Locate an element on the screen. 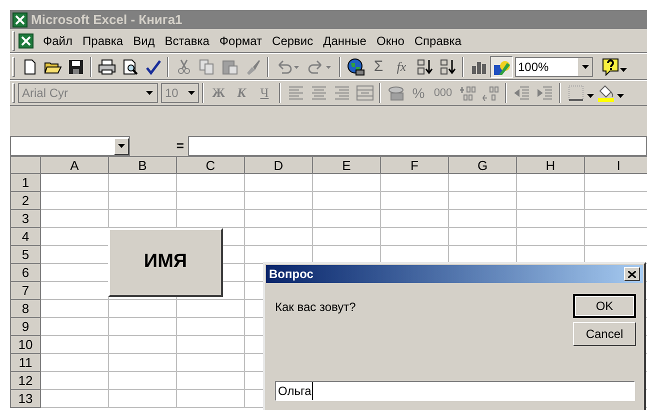 This screenshot has width=647, height=410. currency-icon is located at coordinates (395, 93).